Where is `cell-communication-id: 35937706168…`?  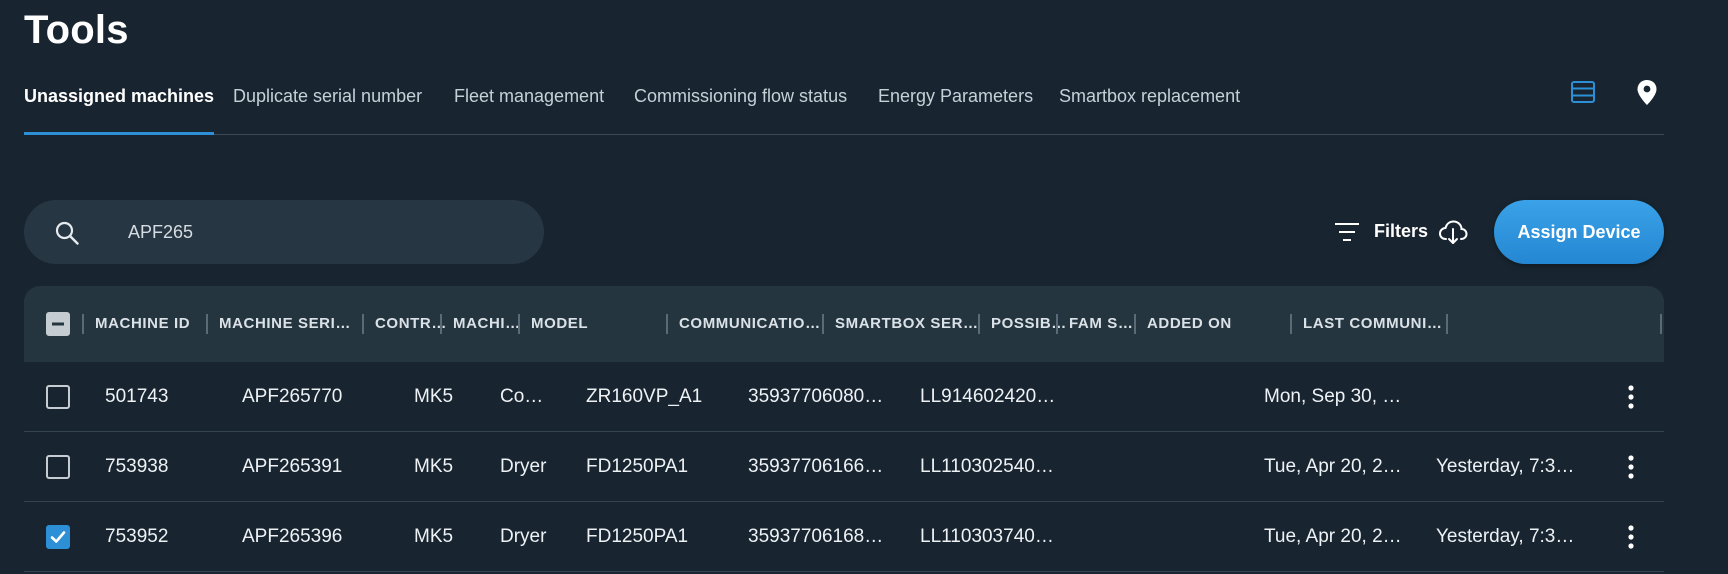
cell-communication-id: 35937706168… is located at coordinates (816, 536).